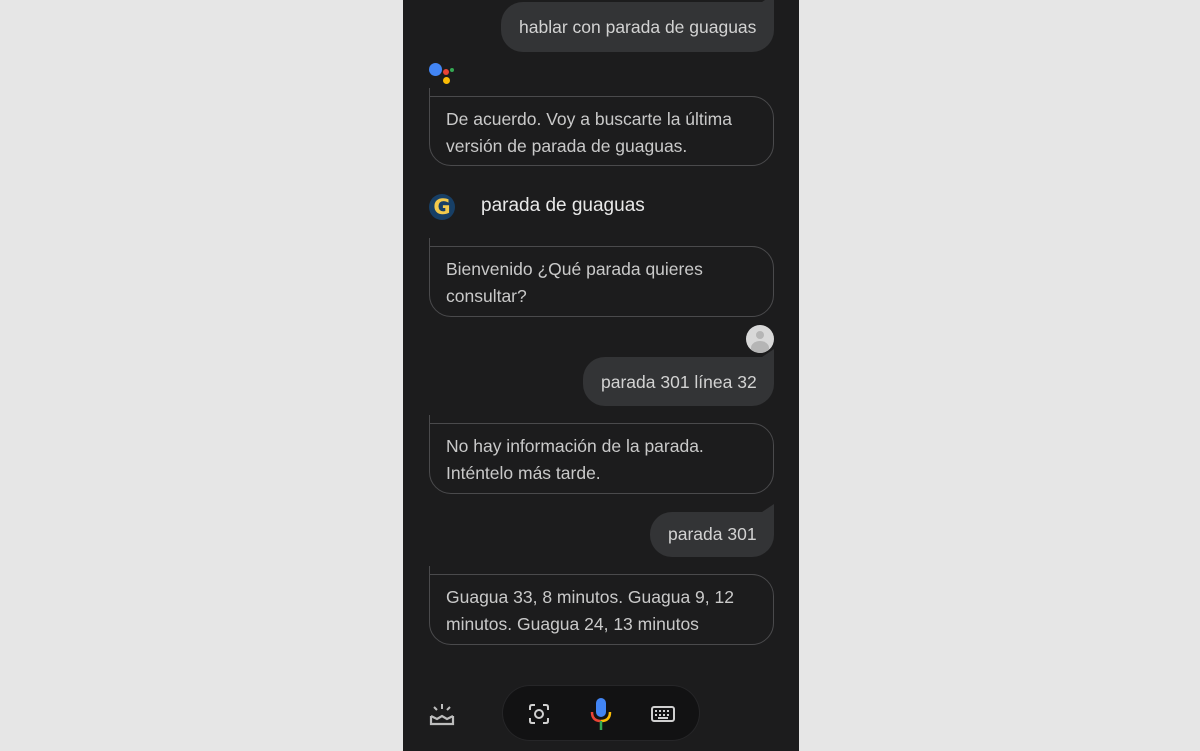  I want to click on mic-icon, so click(601, 714).